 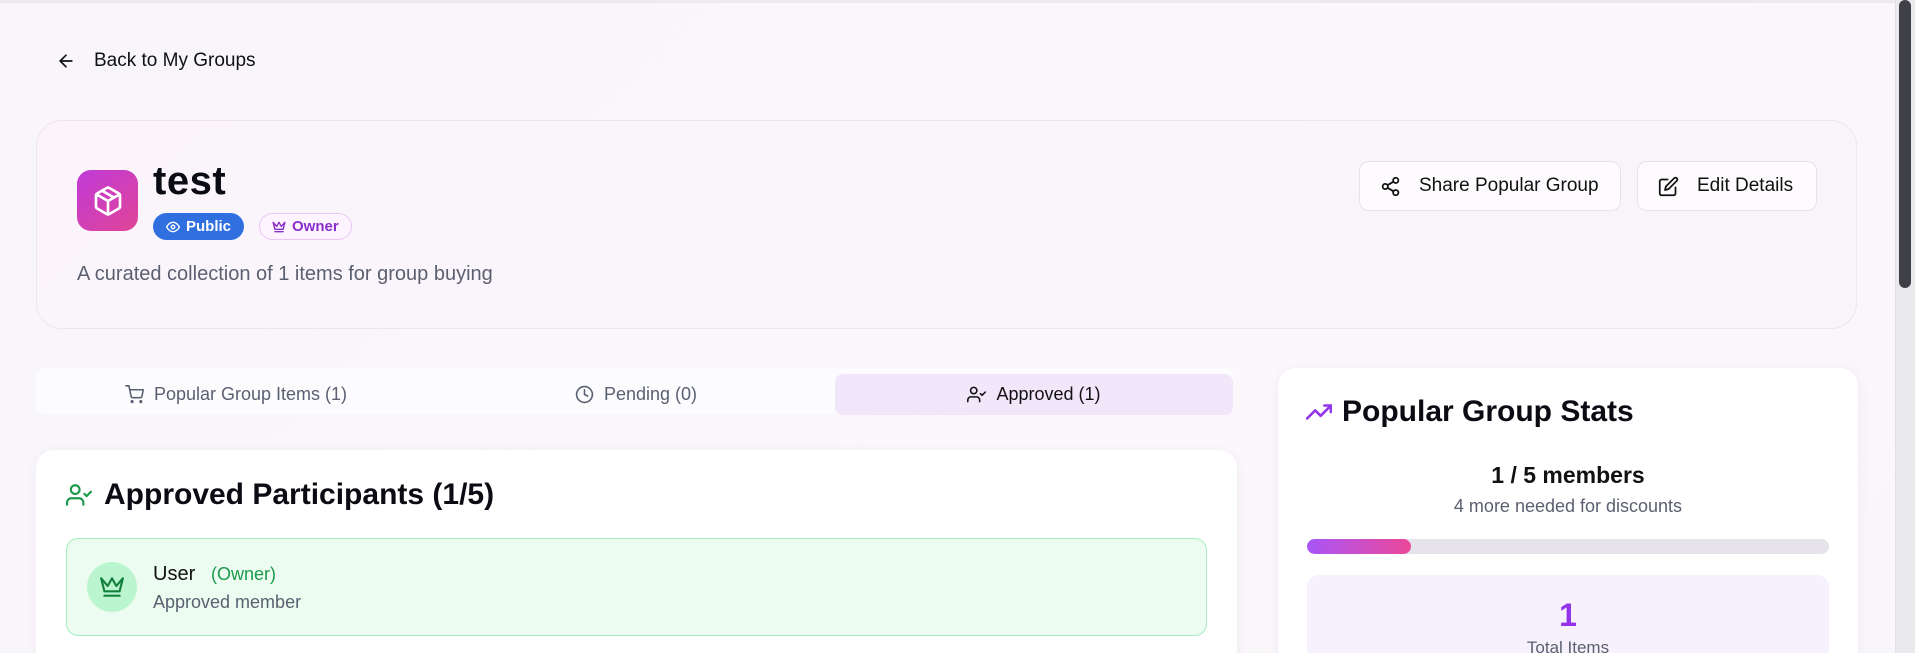 What do you see at coordinates (1390, 186) in the screenshot?
I see `share-icon` at bounding box center [1390, 186].